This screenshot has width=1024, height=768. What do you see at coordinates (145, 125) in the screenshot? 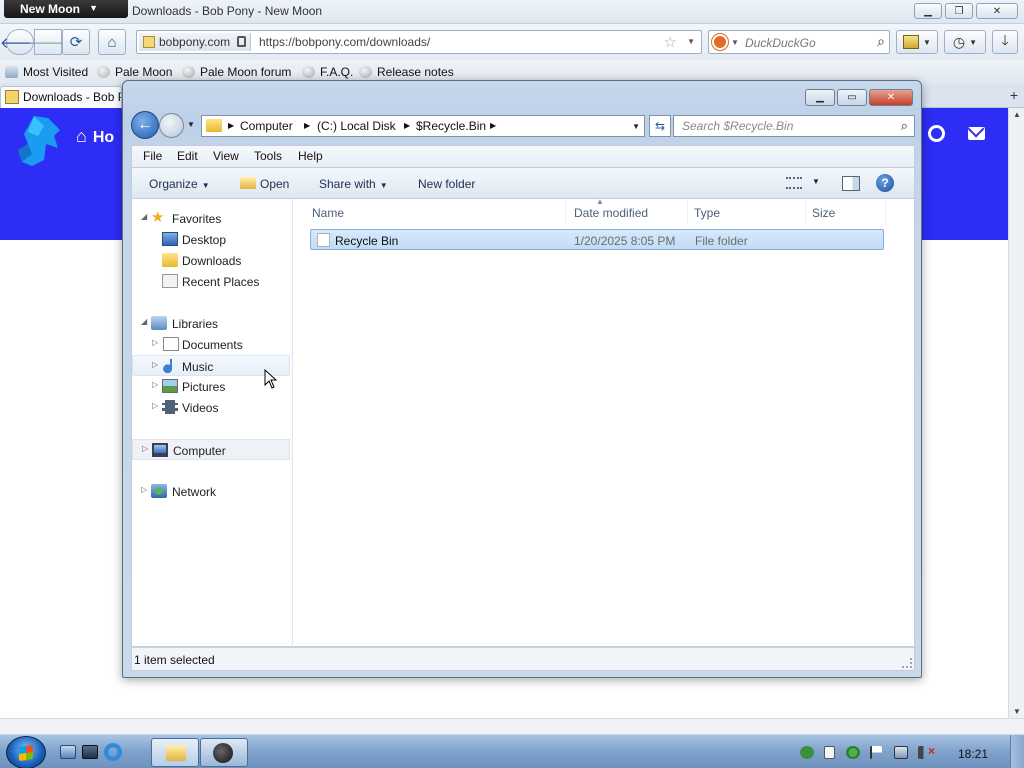
I see `explorer-back-button: ←` at bounding box center [145, 125].